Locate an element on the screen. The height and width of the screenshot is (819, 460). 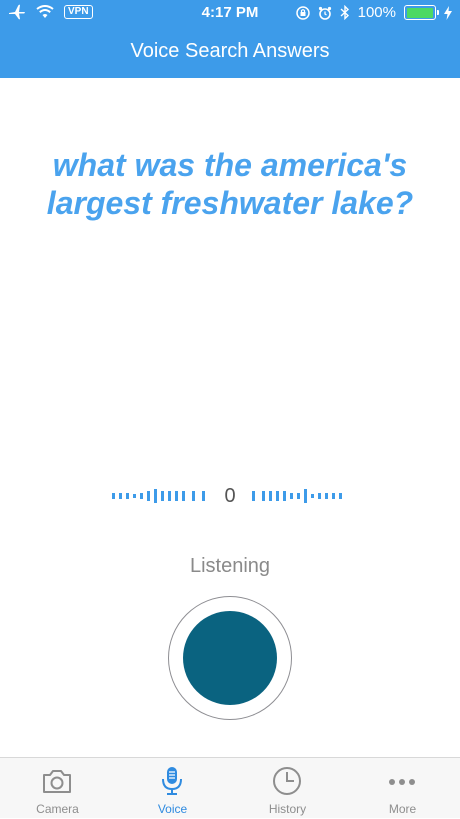
audio-level-meter: 0 is located at coordinates (230, 496).